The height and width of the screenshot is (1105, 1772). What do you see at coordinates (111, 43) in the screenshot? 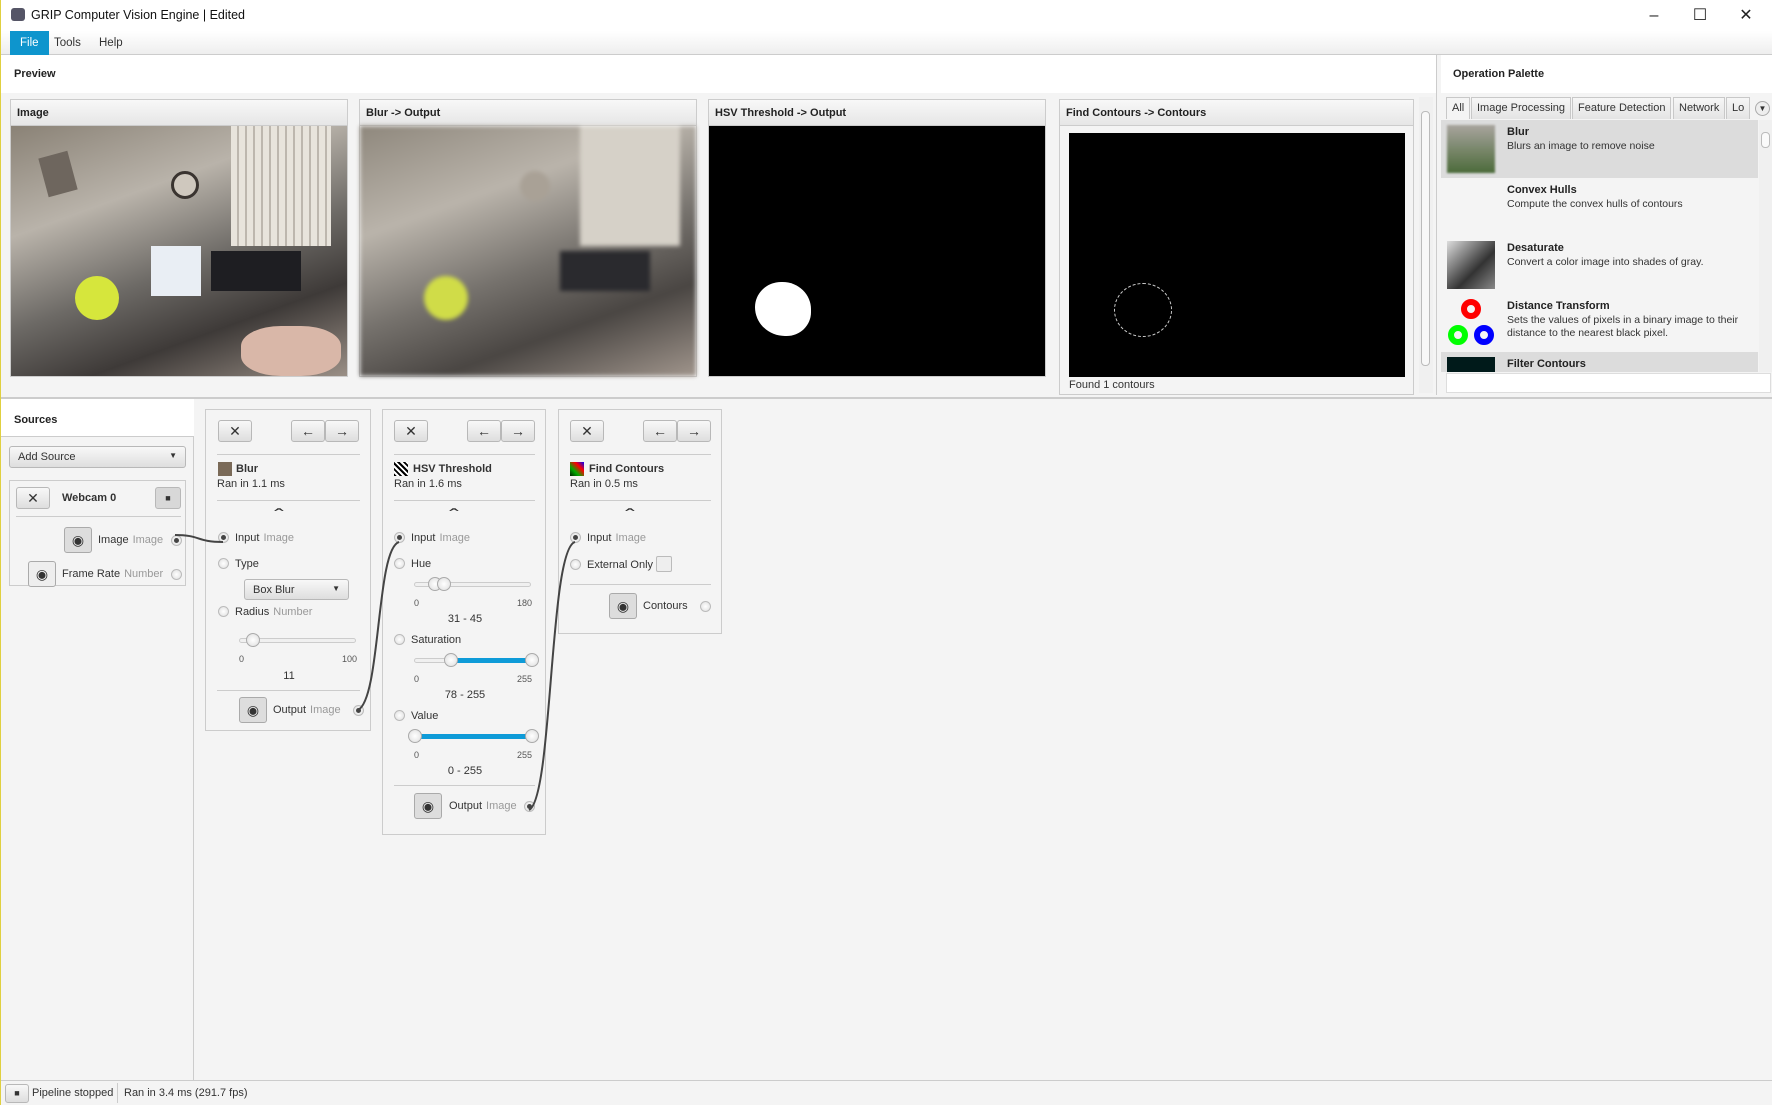
I see `menu-help: Help` at bounding box center [111, 43].